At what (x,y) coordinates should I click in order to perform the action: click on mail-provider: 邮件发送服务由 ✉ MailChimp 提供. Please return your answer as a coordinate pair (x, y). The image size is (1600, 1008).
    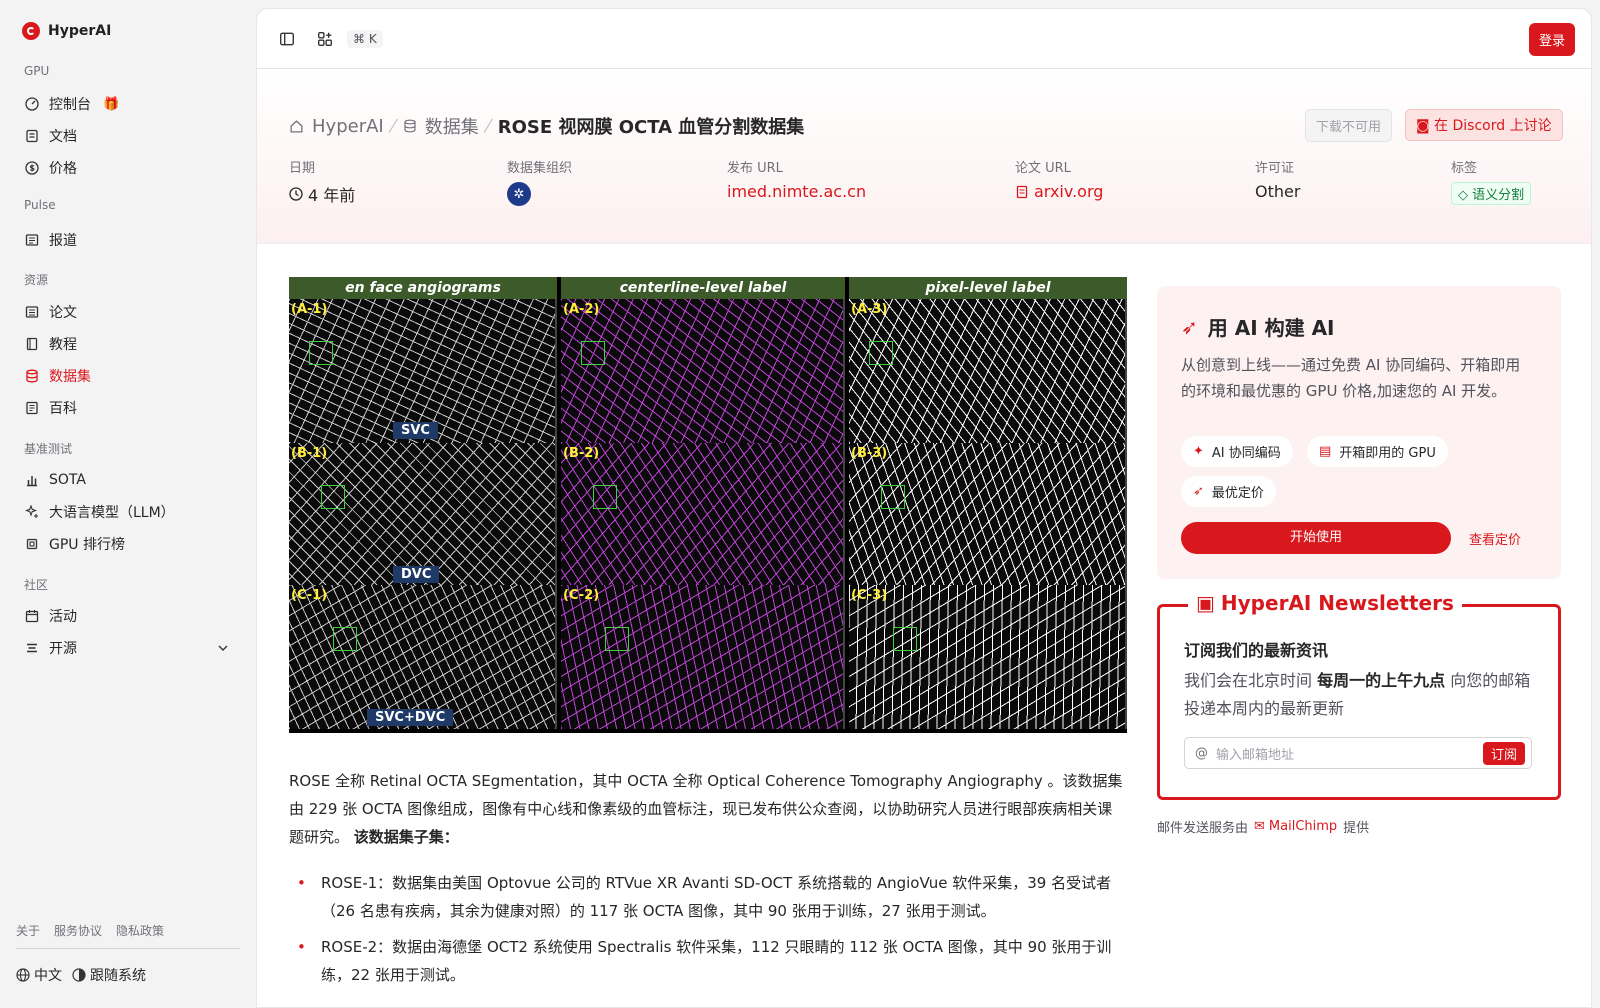
    Looking at the image, I should click on (1263, 827).